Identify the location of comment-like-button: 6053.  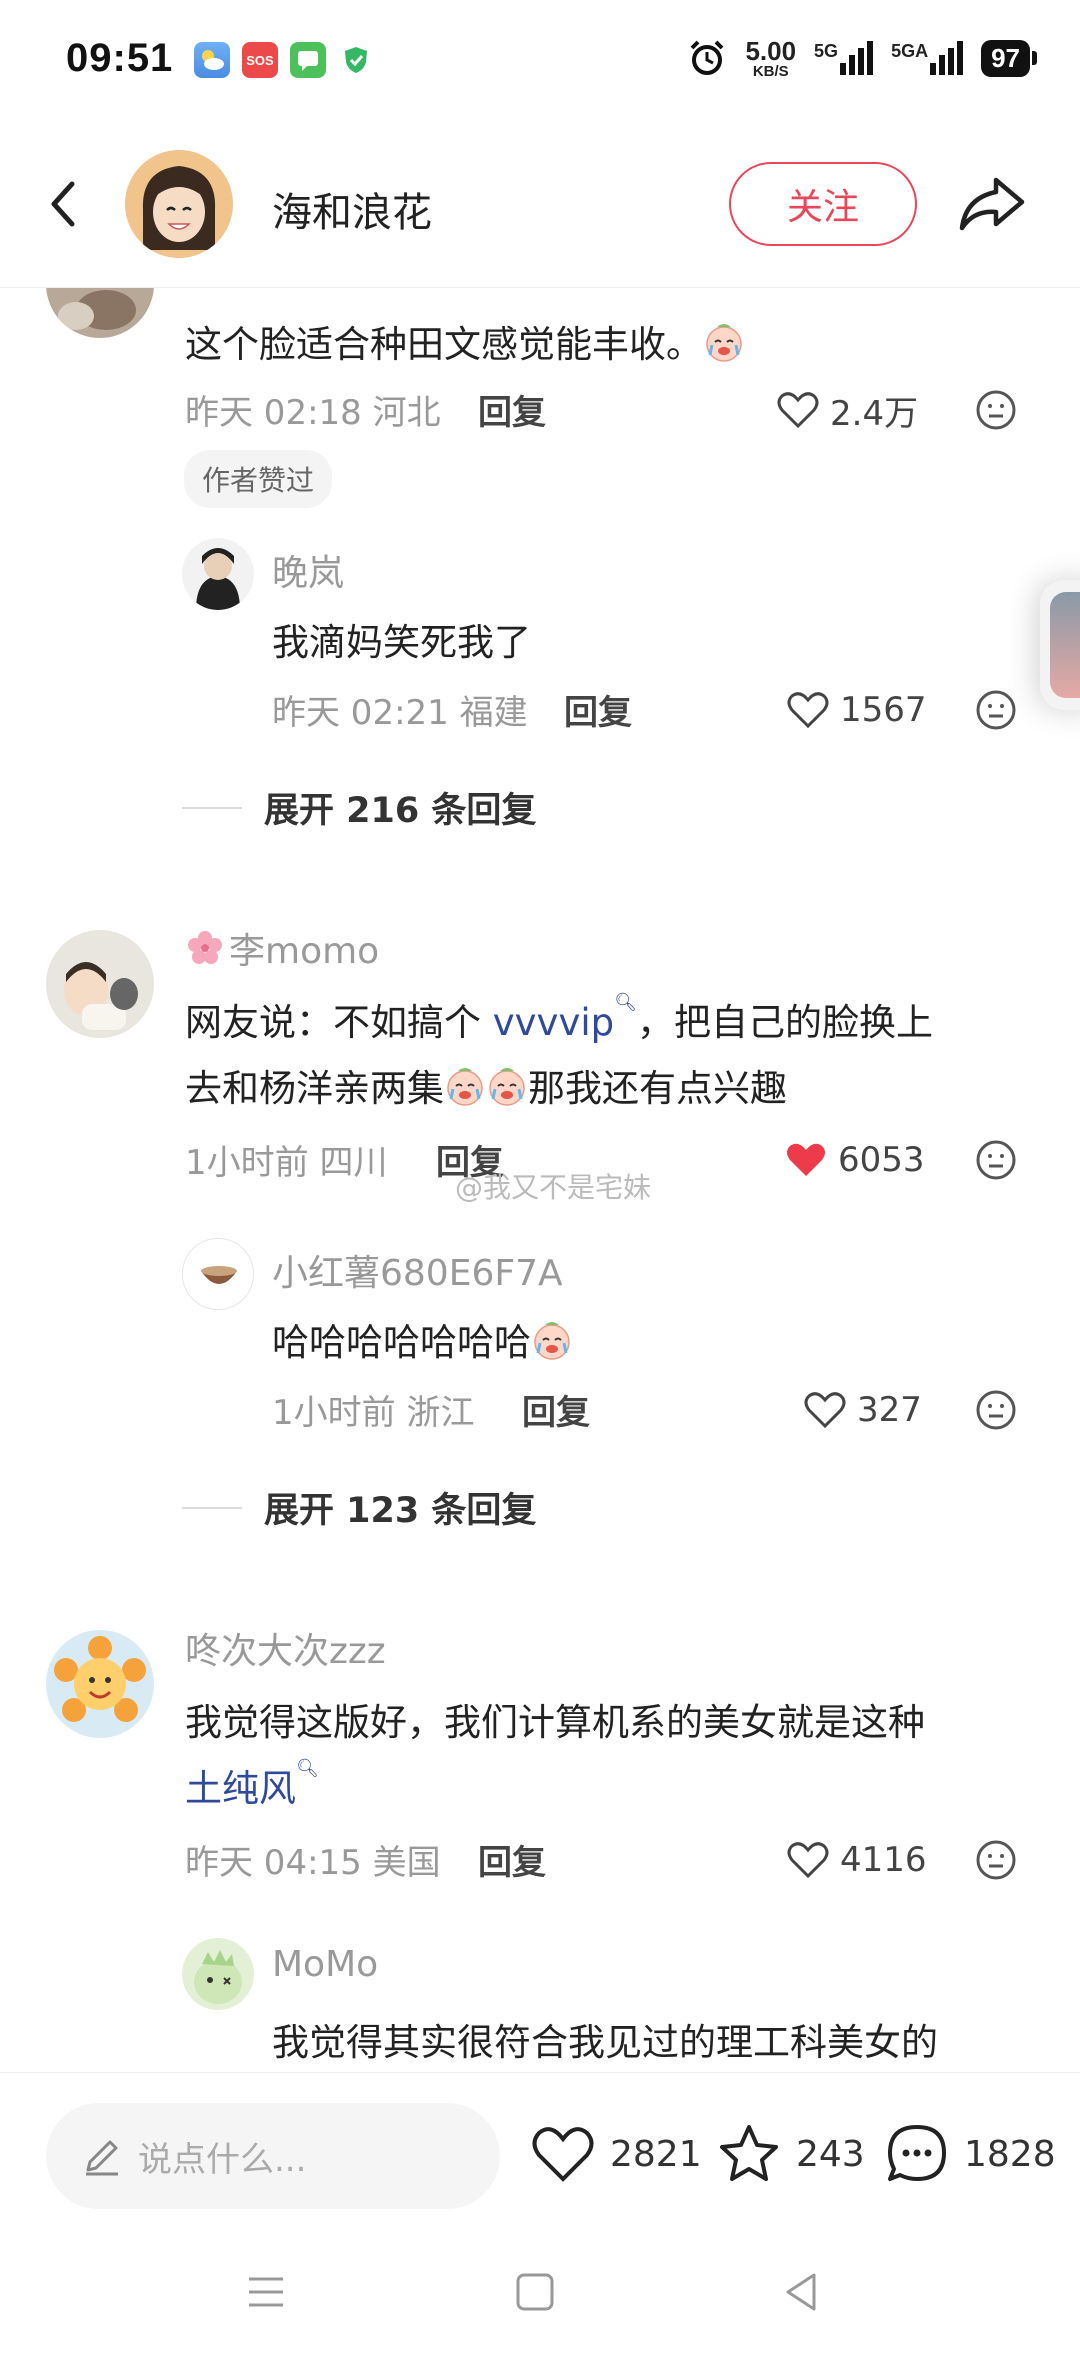
(854, 1160).